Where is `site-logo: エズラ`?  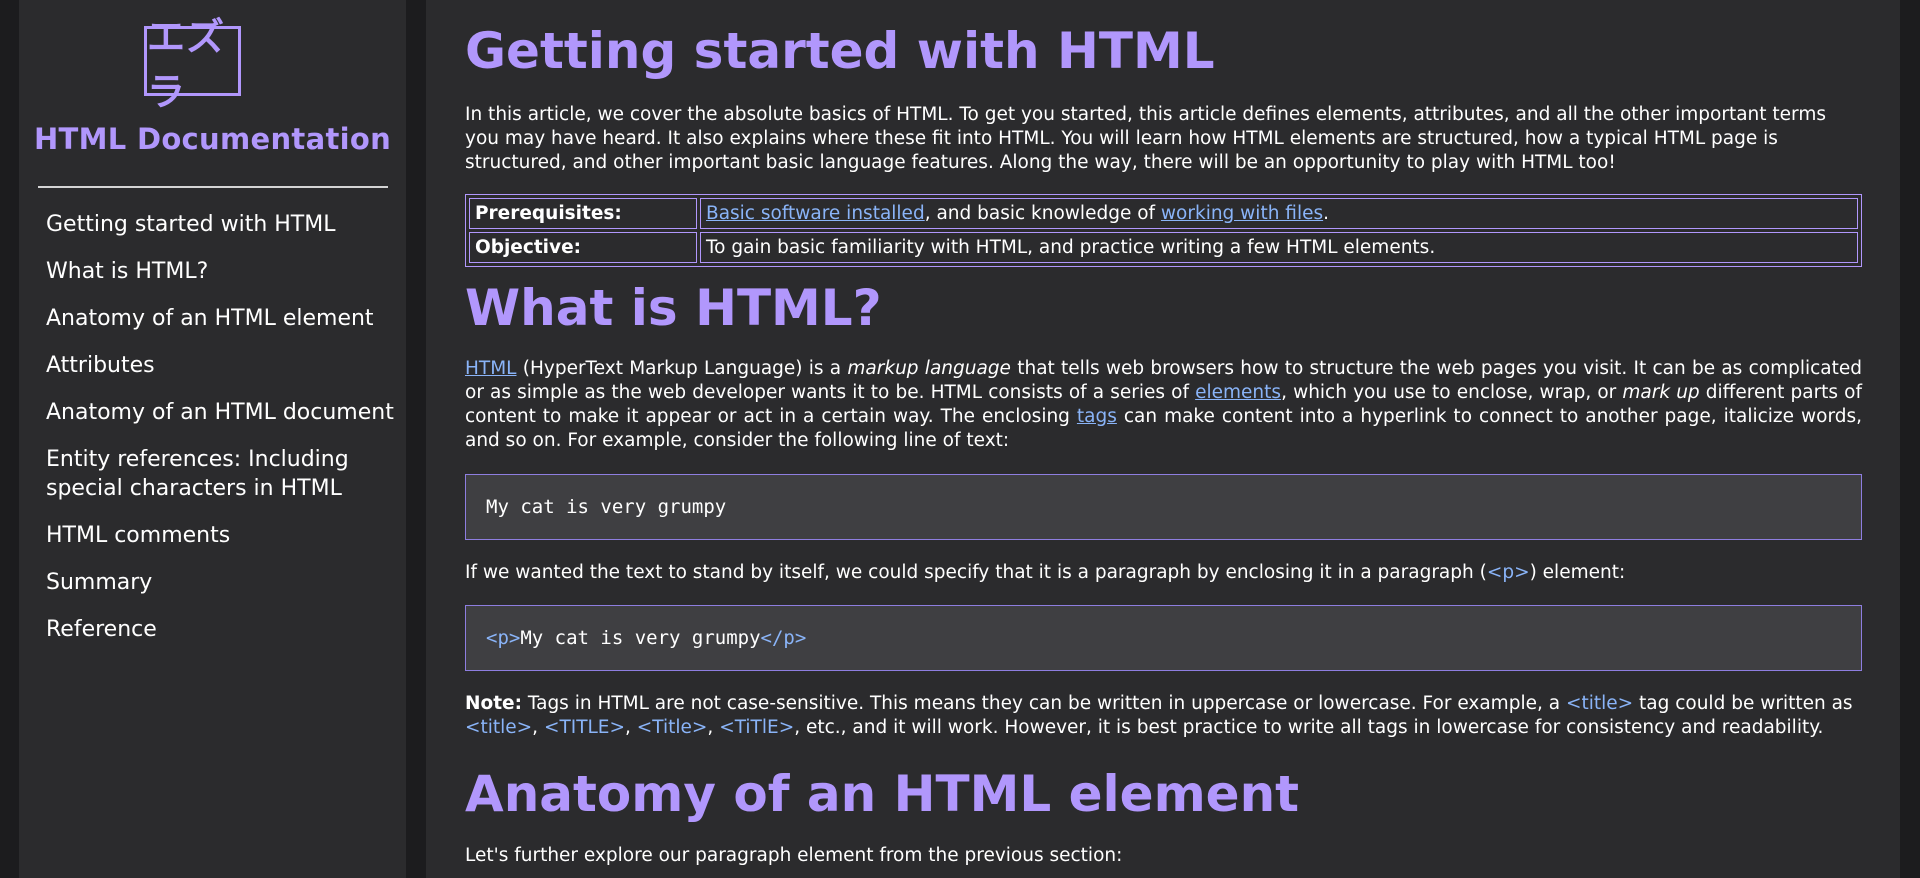 site-logo: エズラ is located at coordinates (192, 64).